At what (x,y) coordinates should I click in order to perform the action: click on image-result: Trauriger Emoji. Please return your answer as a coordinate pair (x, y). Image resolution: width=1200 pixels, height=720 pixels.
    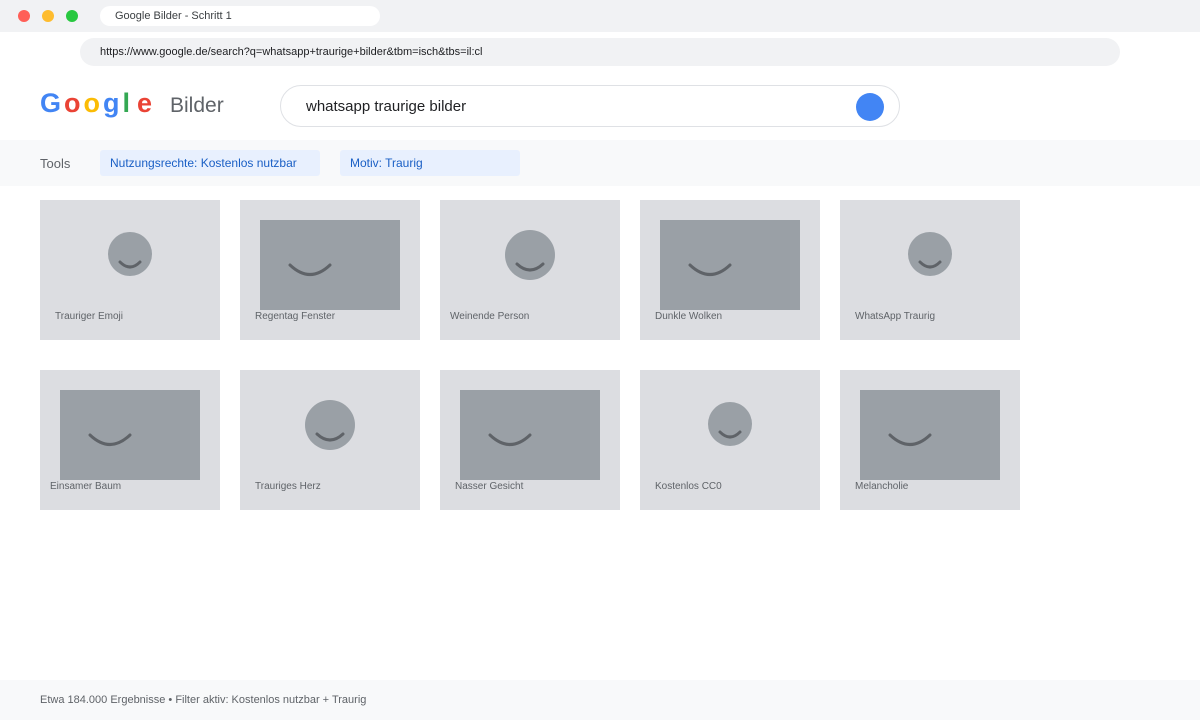
    Looking at the image, I should click on (130, 270).